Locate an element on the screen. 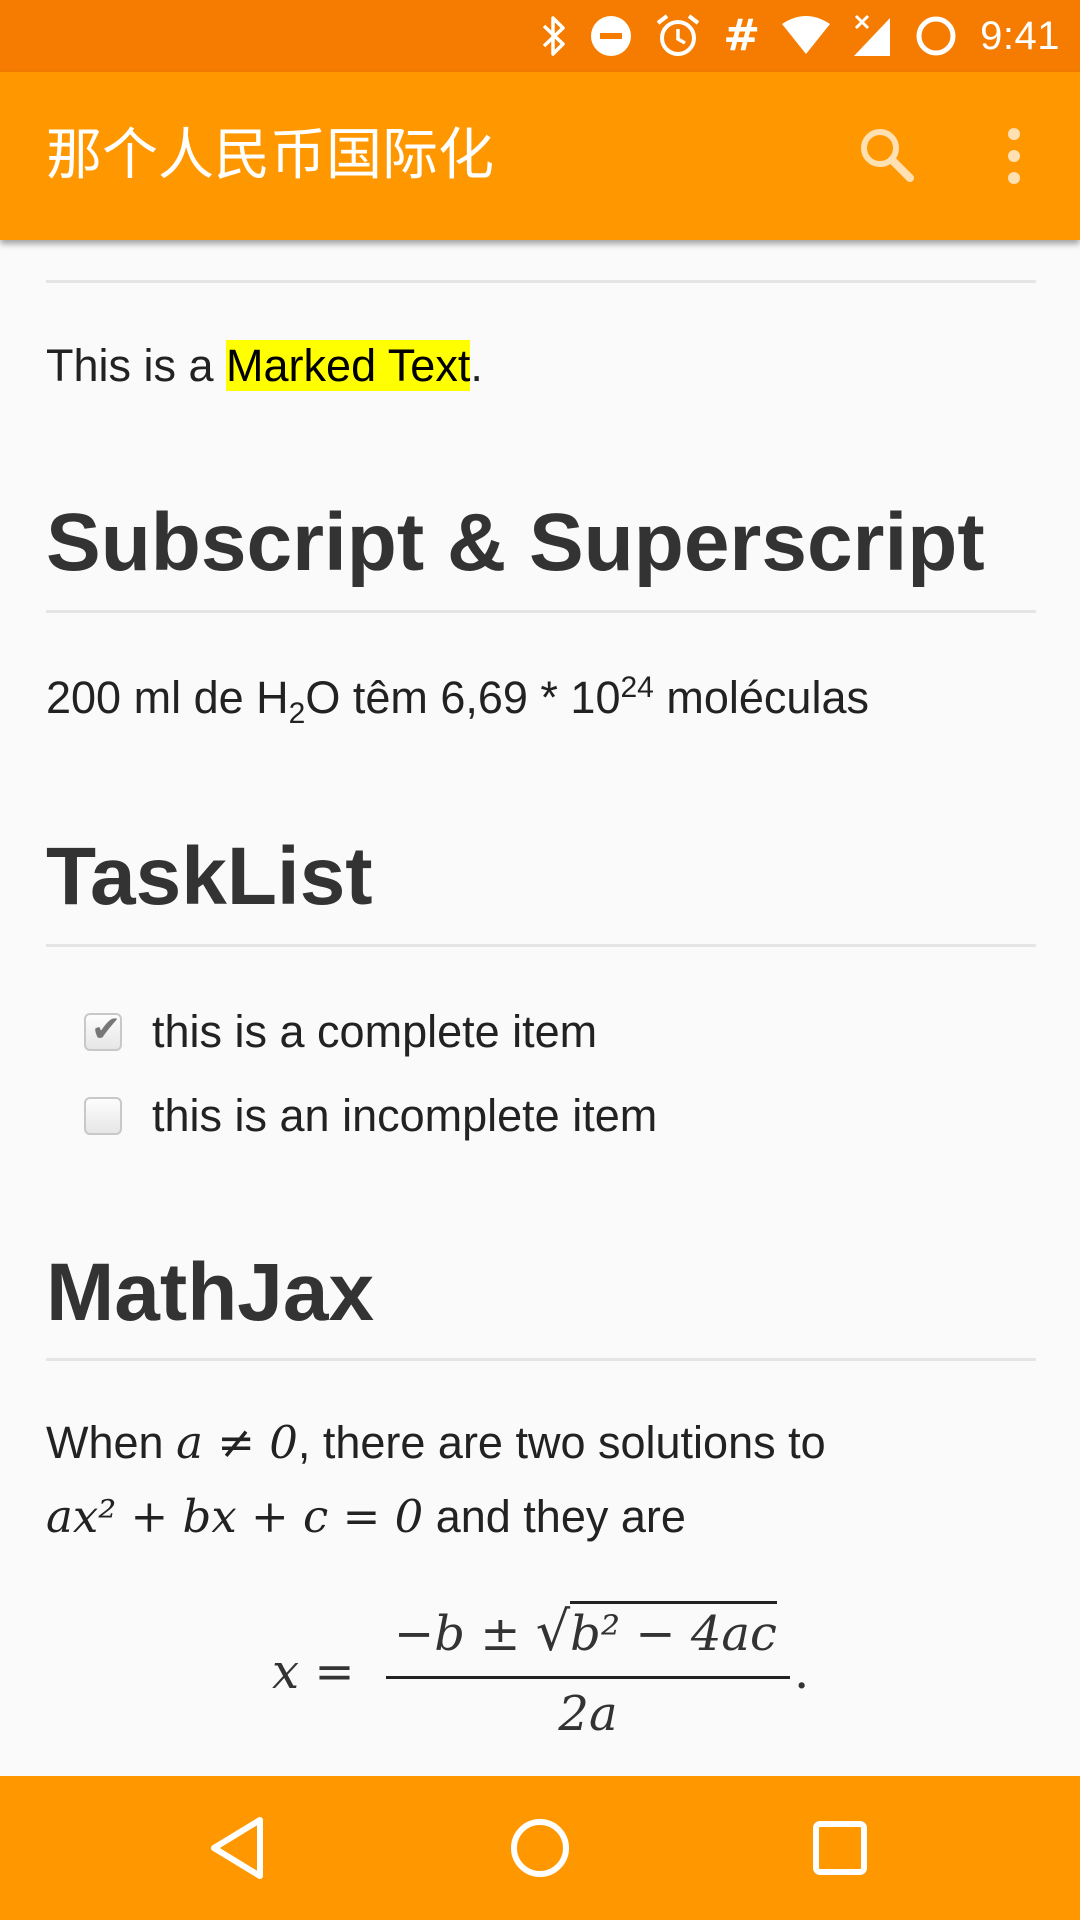 The height and width of the screenshot is (1920, 1080). task-checkbox-unchecked is located at coordinates (103, 1116).